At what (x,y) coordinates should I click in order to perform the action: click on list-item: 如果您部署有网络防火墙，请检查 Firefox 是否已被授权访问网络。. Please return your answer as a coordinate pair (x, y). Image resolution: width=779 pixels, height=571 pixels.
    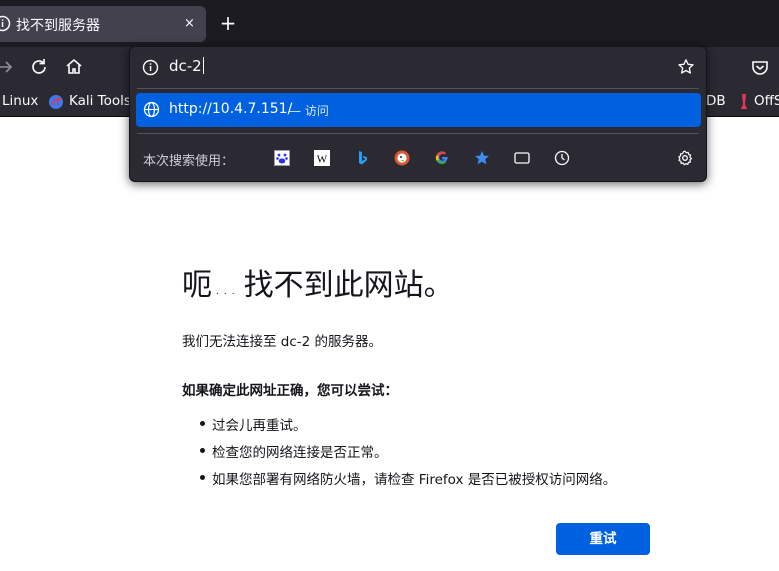
    Looking at the image, I should click on (407, 481).